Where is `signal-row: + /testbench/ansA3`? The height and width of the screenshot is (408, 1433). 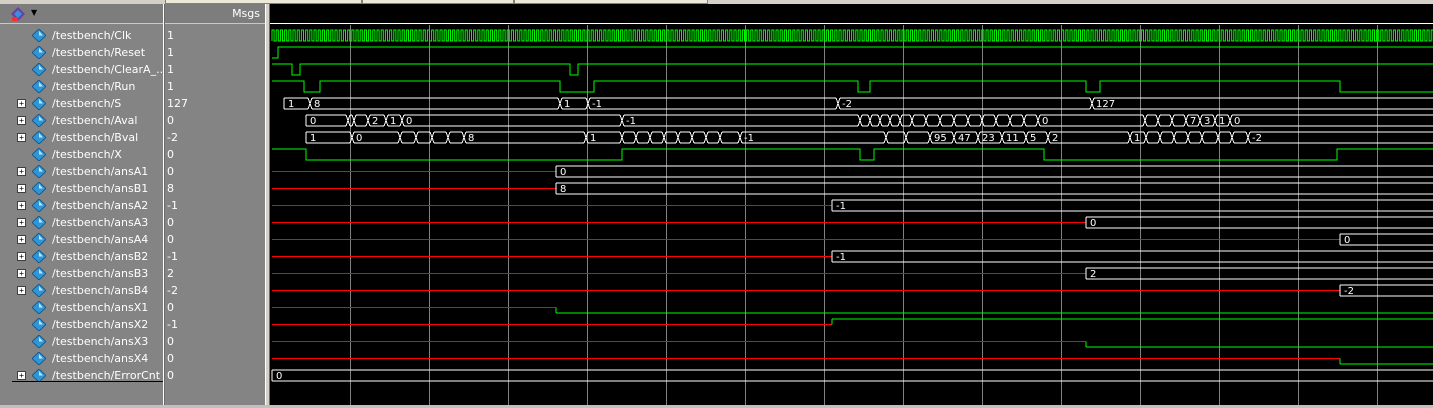 signal-row: + /testbench/ansA3 is located at coordinates (81, 222).